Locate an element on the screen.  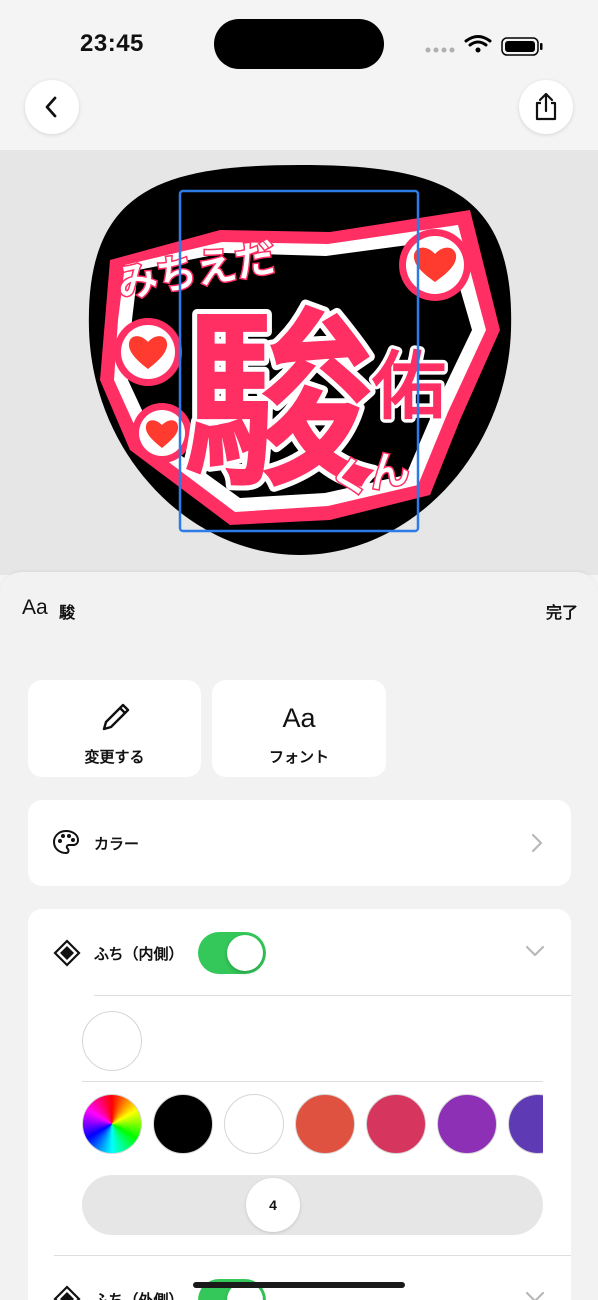
color-label: カラー is located at coordinates (117, 844).